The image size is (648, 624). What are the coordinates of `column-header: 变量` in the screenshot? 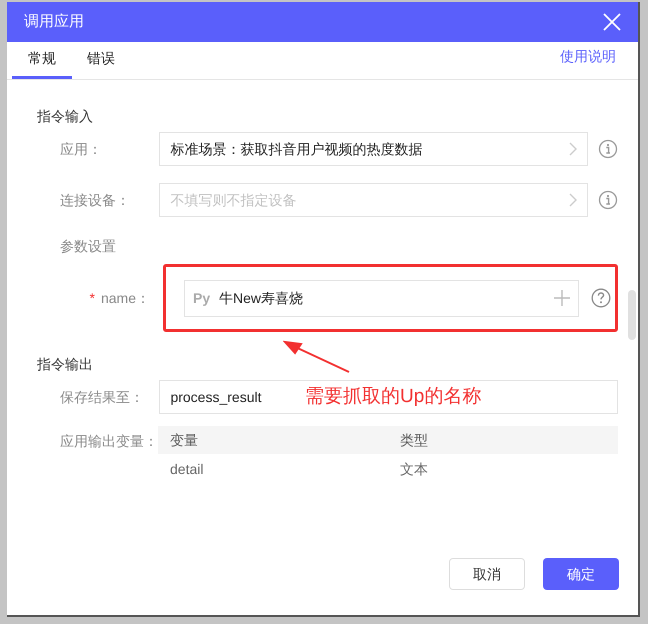 It's located at (184, 440).